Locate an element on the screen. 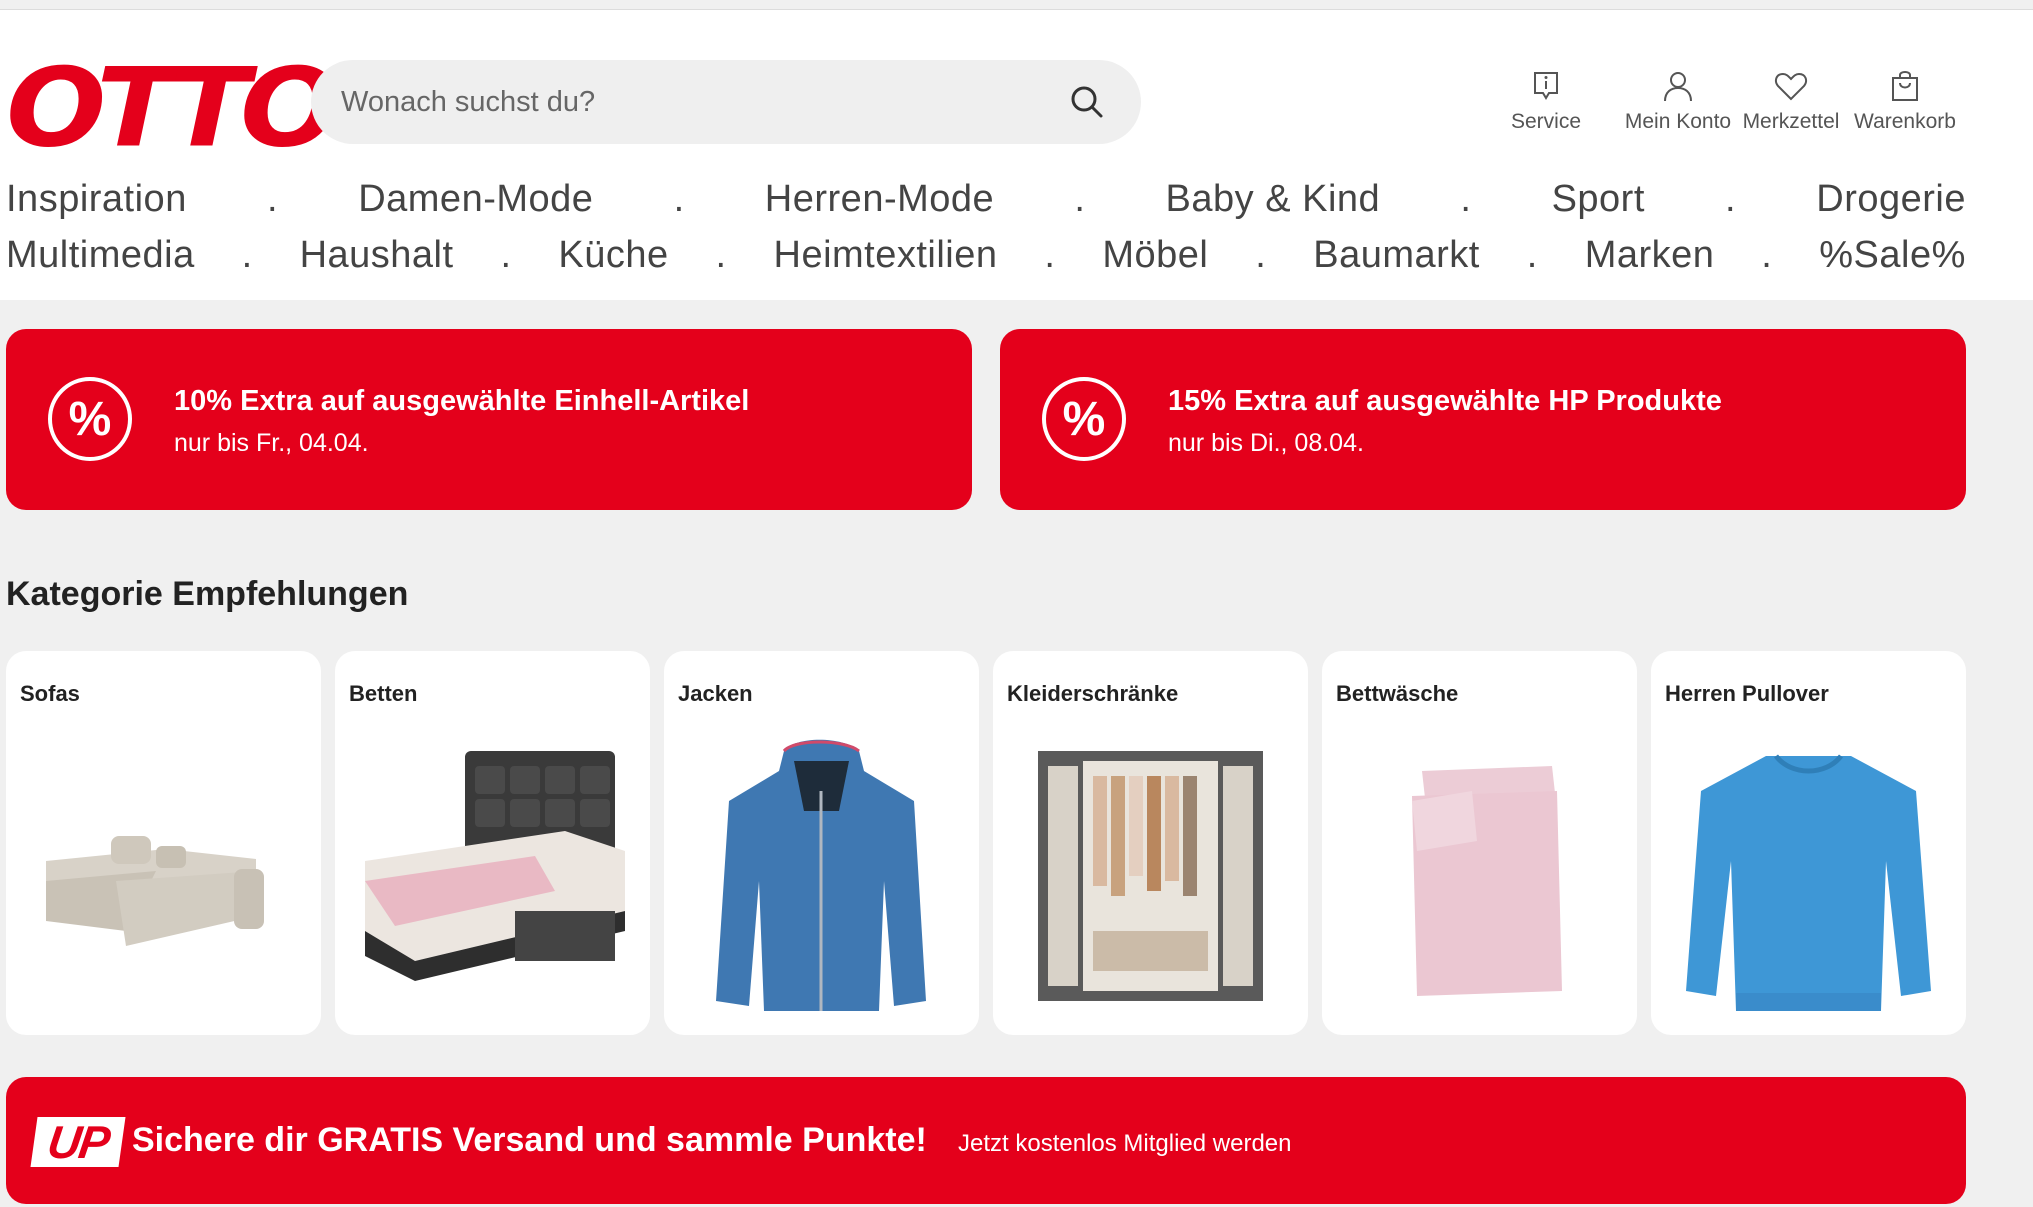  account-button: Mein Konto is located at coordinates (1678, 101).